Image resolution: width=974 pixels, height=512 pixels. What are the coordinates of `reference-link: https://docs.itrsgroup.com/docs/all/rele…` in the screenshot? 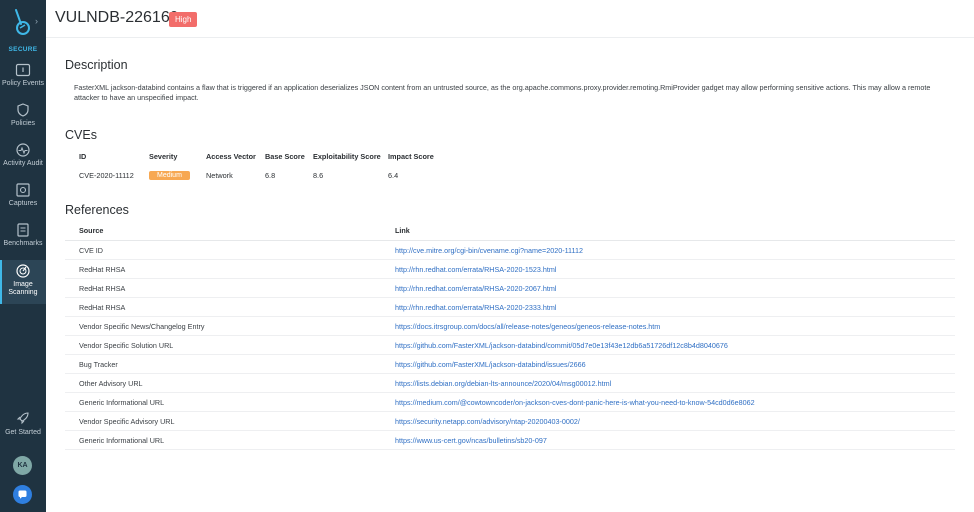 It's located at (527, 326).